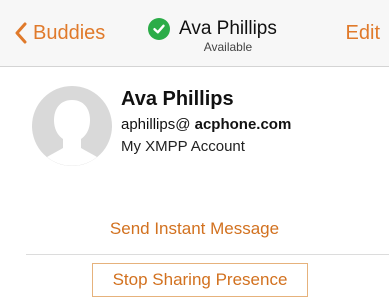 Image resolution: width=389 pixels, height=308 pixels. I want to click on send-instant-message-button: Send Instant Message, so click(194, 229).